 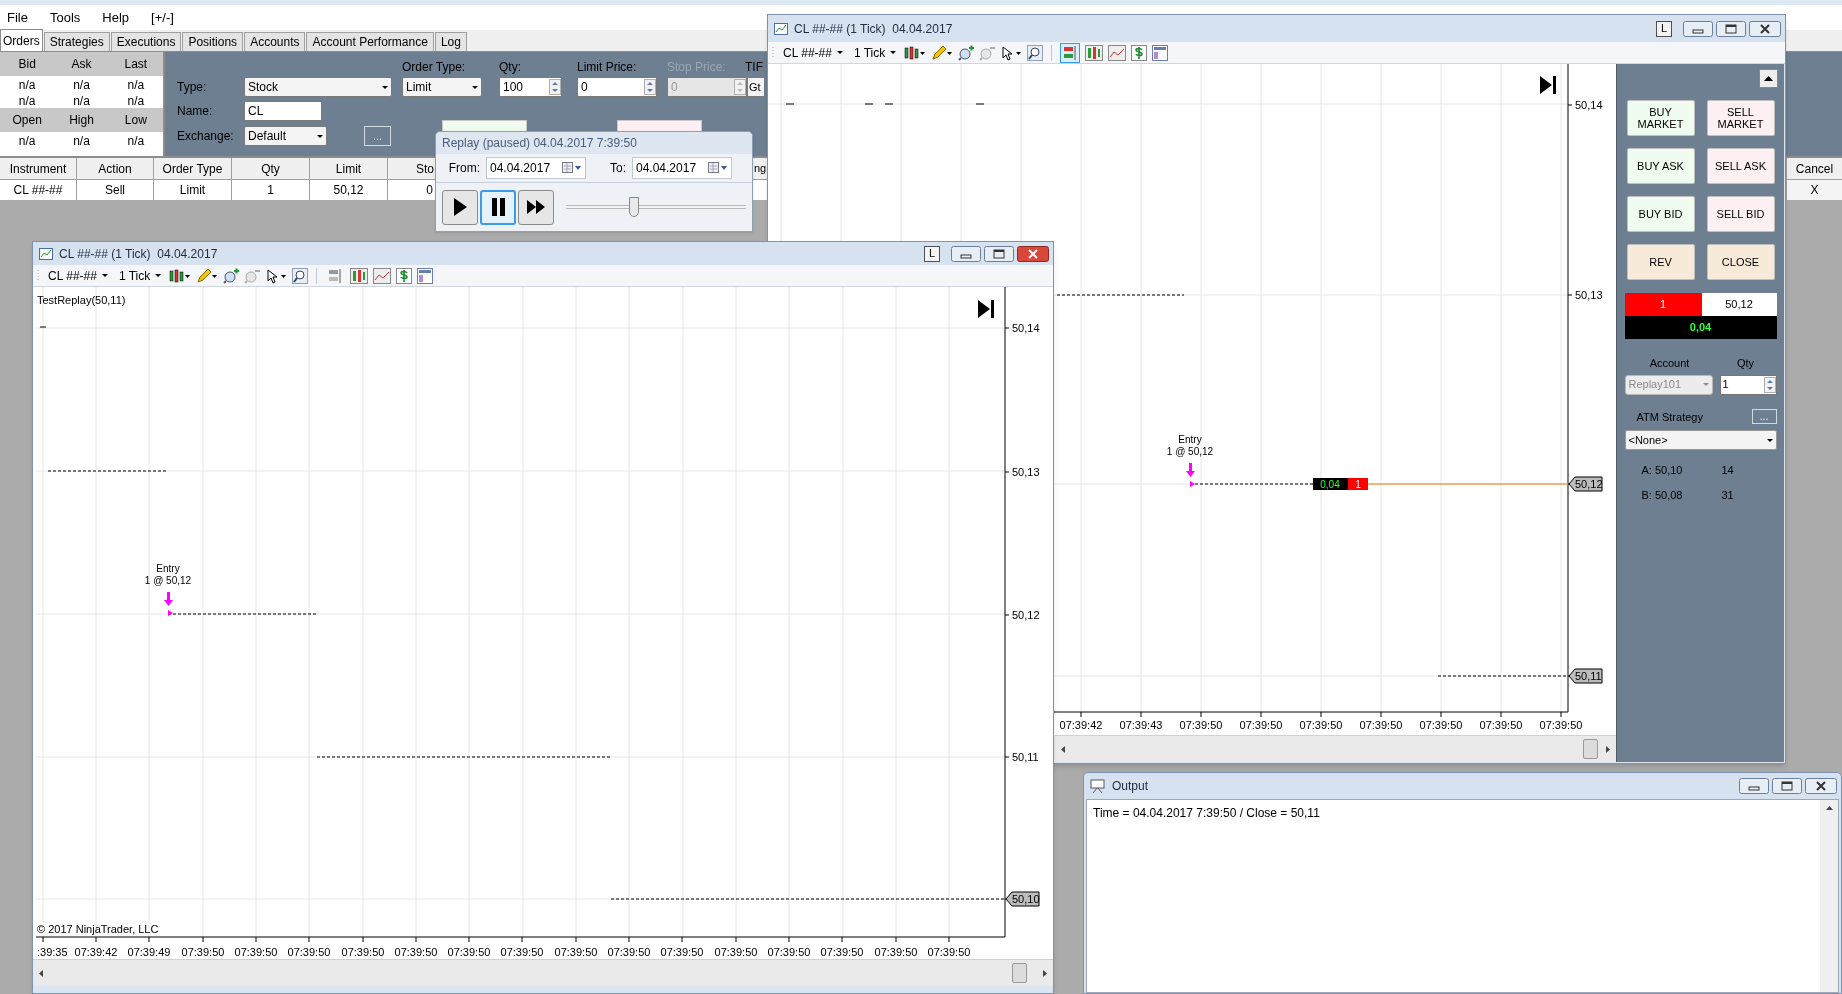 I want to click on tab: Executions, so click(x=146, y=41).